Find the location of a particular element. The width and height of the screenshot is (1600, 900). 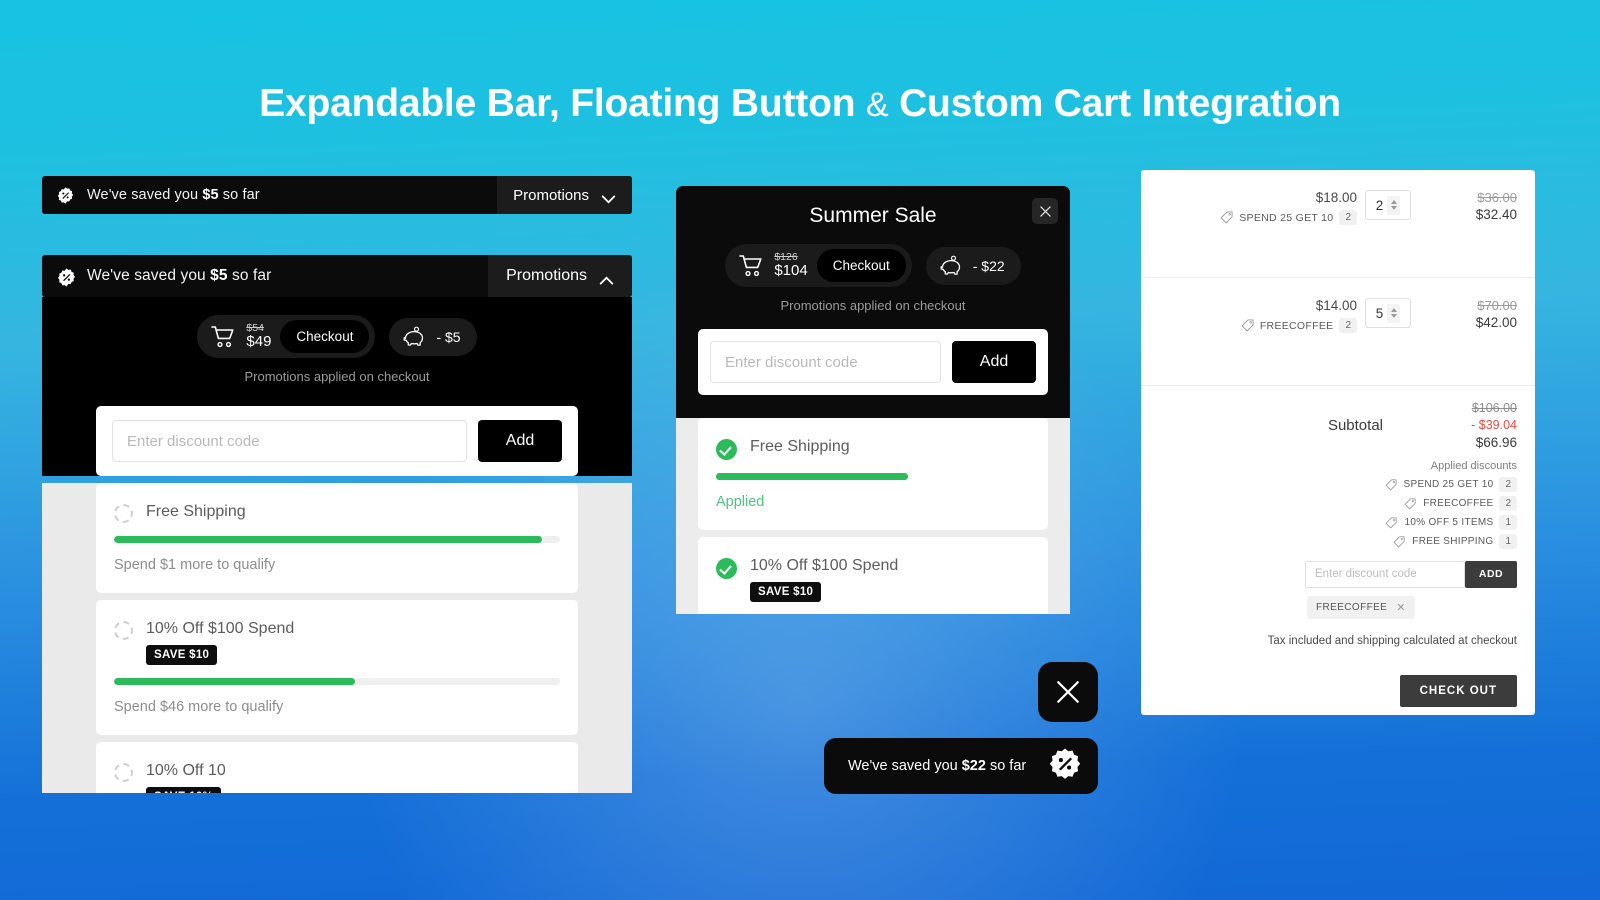

cart-line-item: $18.00 SPEND 25 GET 10 2 2 $36.00 $32.40 is located at coordinates (1338, 224).